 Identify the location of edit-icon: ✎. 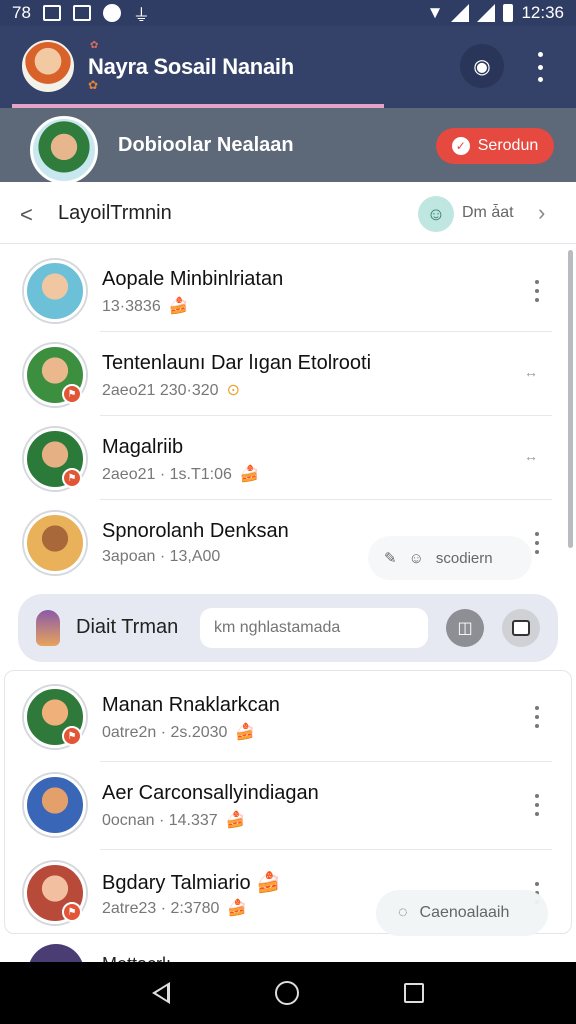
(390, 558).